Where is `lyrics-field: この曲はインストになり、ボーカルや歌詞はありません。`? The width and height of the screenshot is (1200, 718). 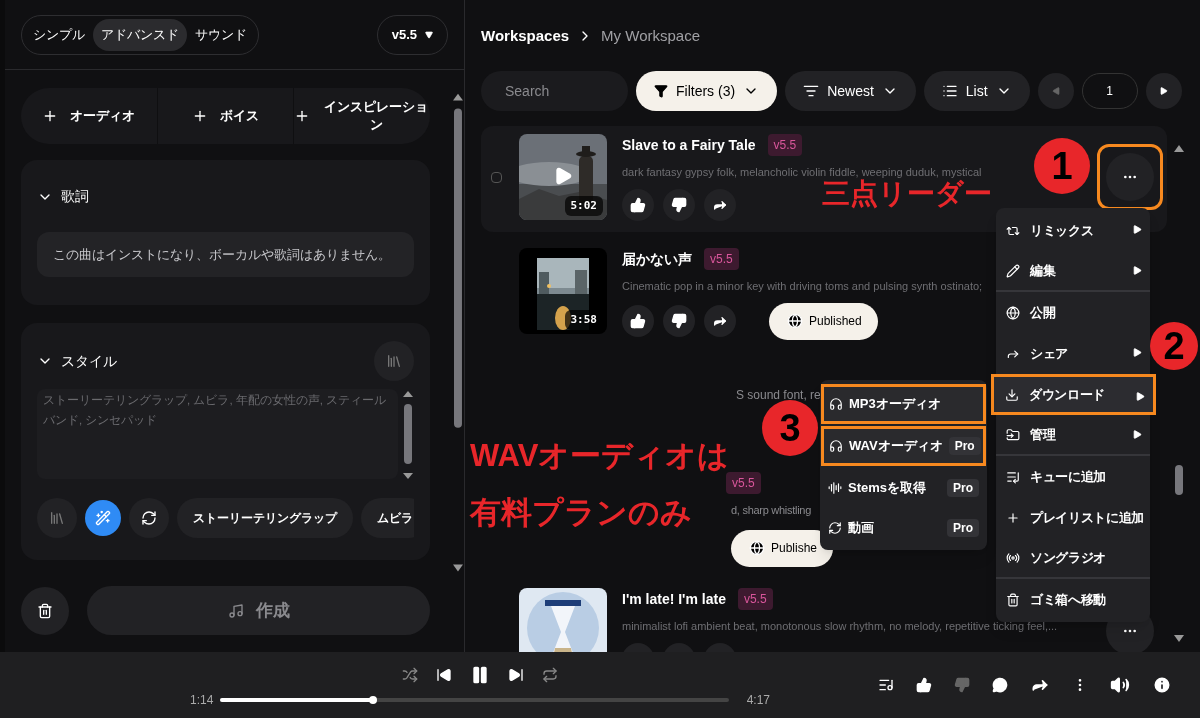 lyrics-field: この曲はインストになり、ボーカルや歌詞はありません。 is located at coordinates (226, 254).